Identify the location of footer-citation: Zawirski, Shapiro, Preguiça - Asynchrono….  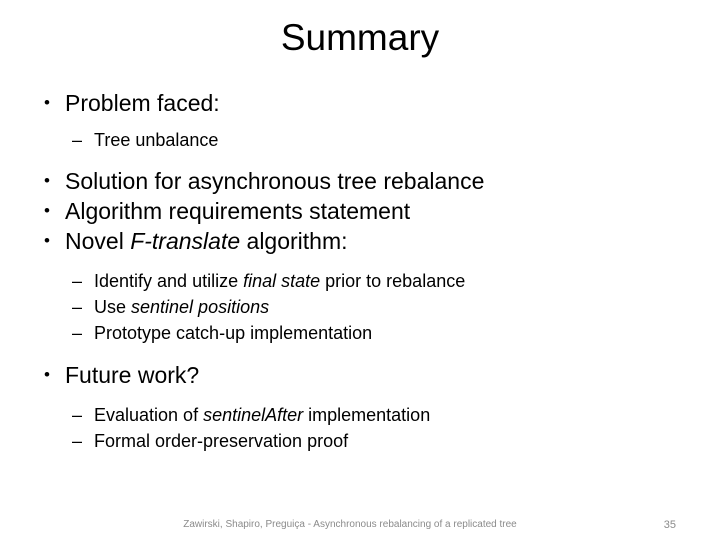
(350, 524).